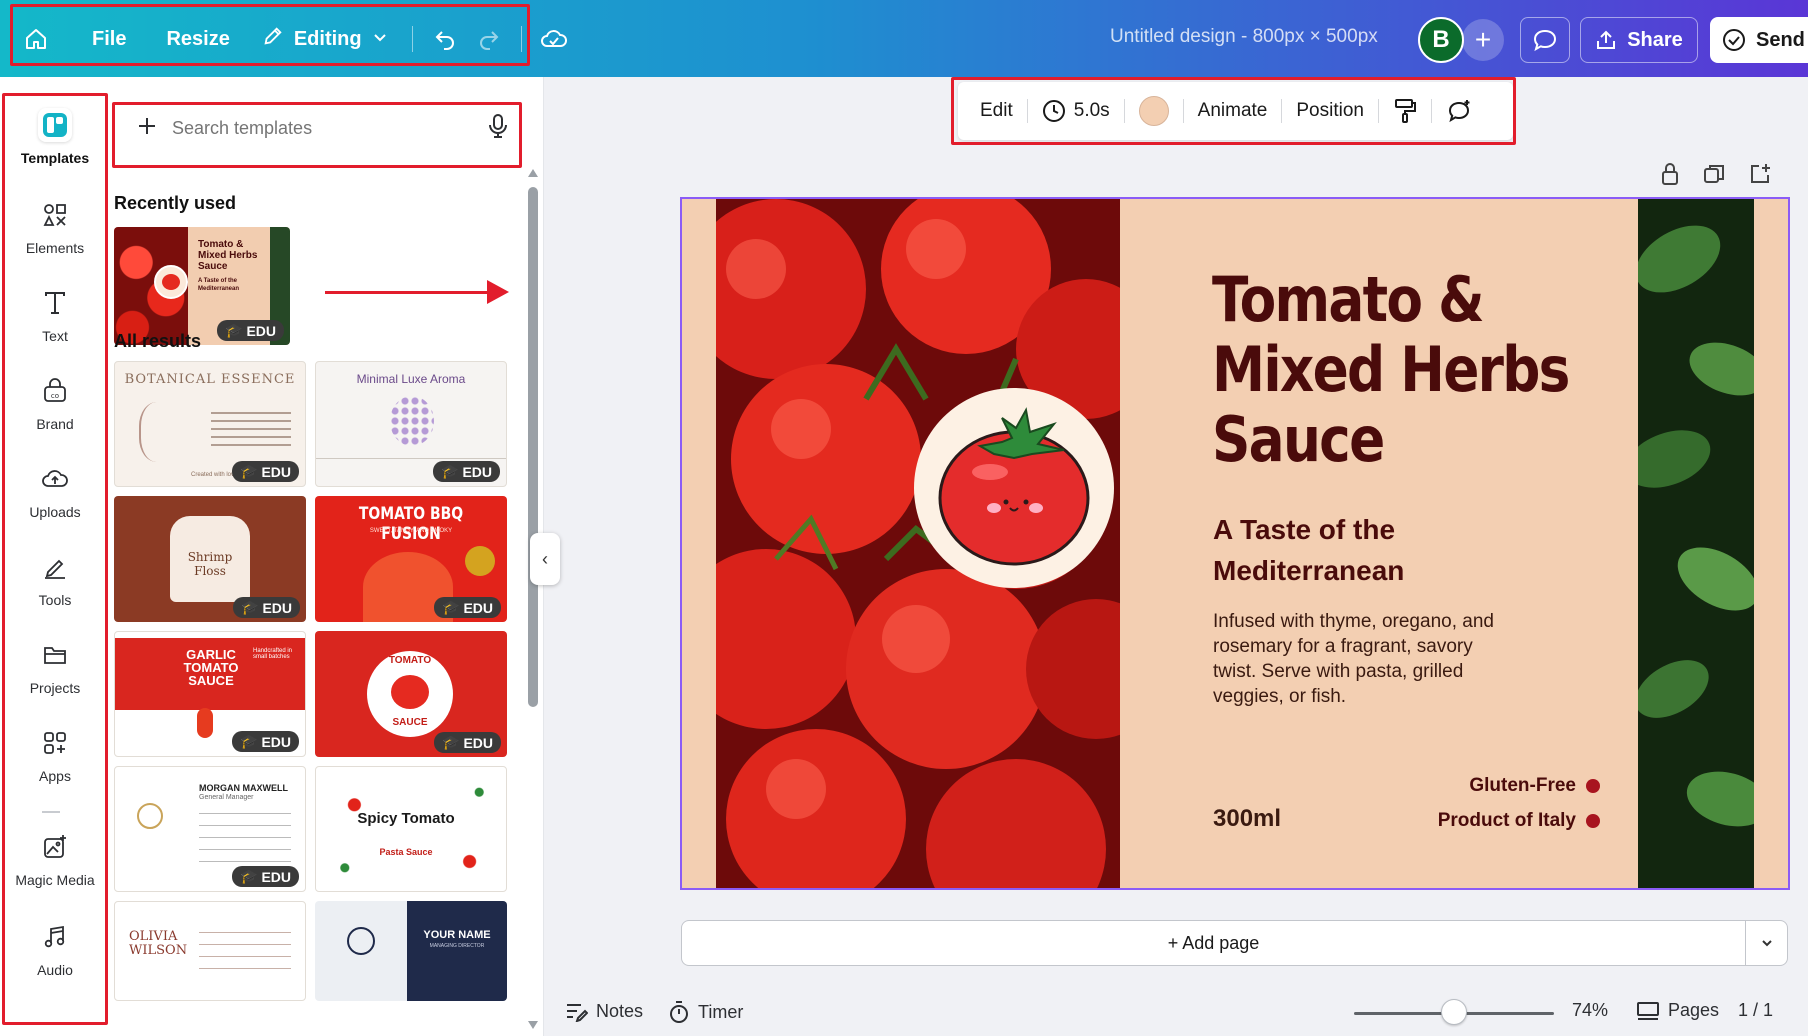 This screenshot has height=1036, width=1808. What do you see at coordinates (1714, 176) in the screenshot?
I see `duplicate-icon` at bounding box center [1714, 176].